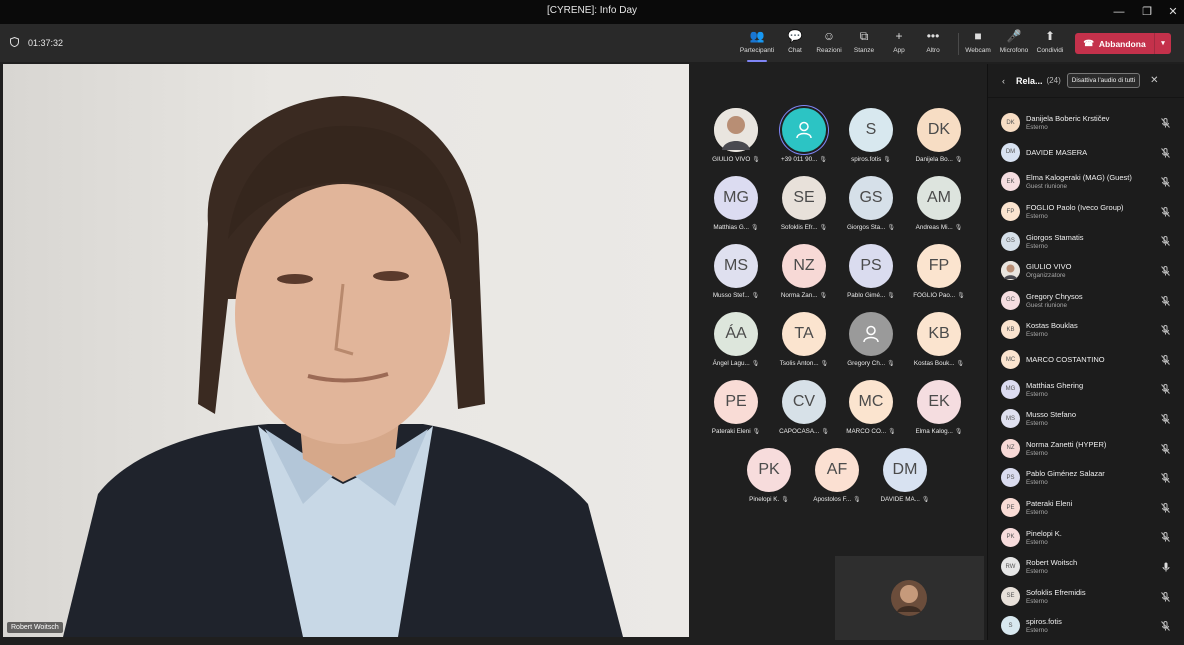  What do you see at coordinates (1086, 537) in the screenshot?
I see `participant-row-pinelopi-k: PK Pinelopi K. Esterno` at bounding box center [1086, 537].